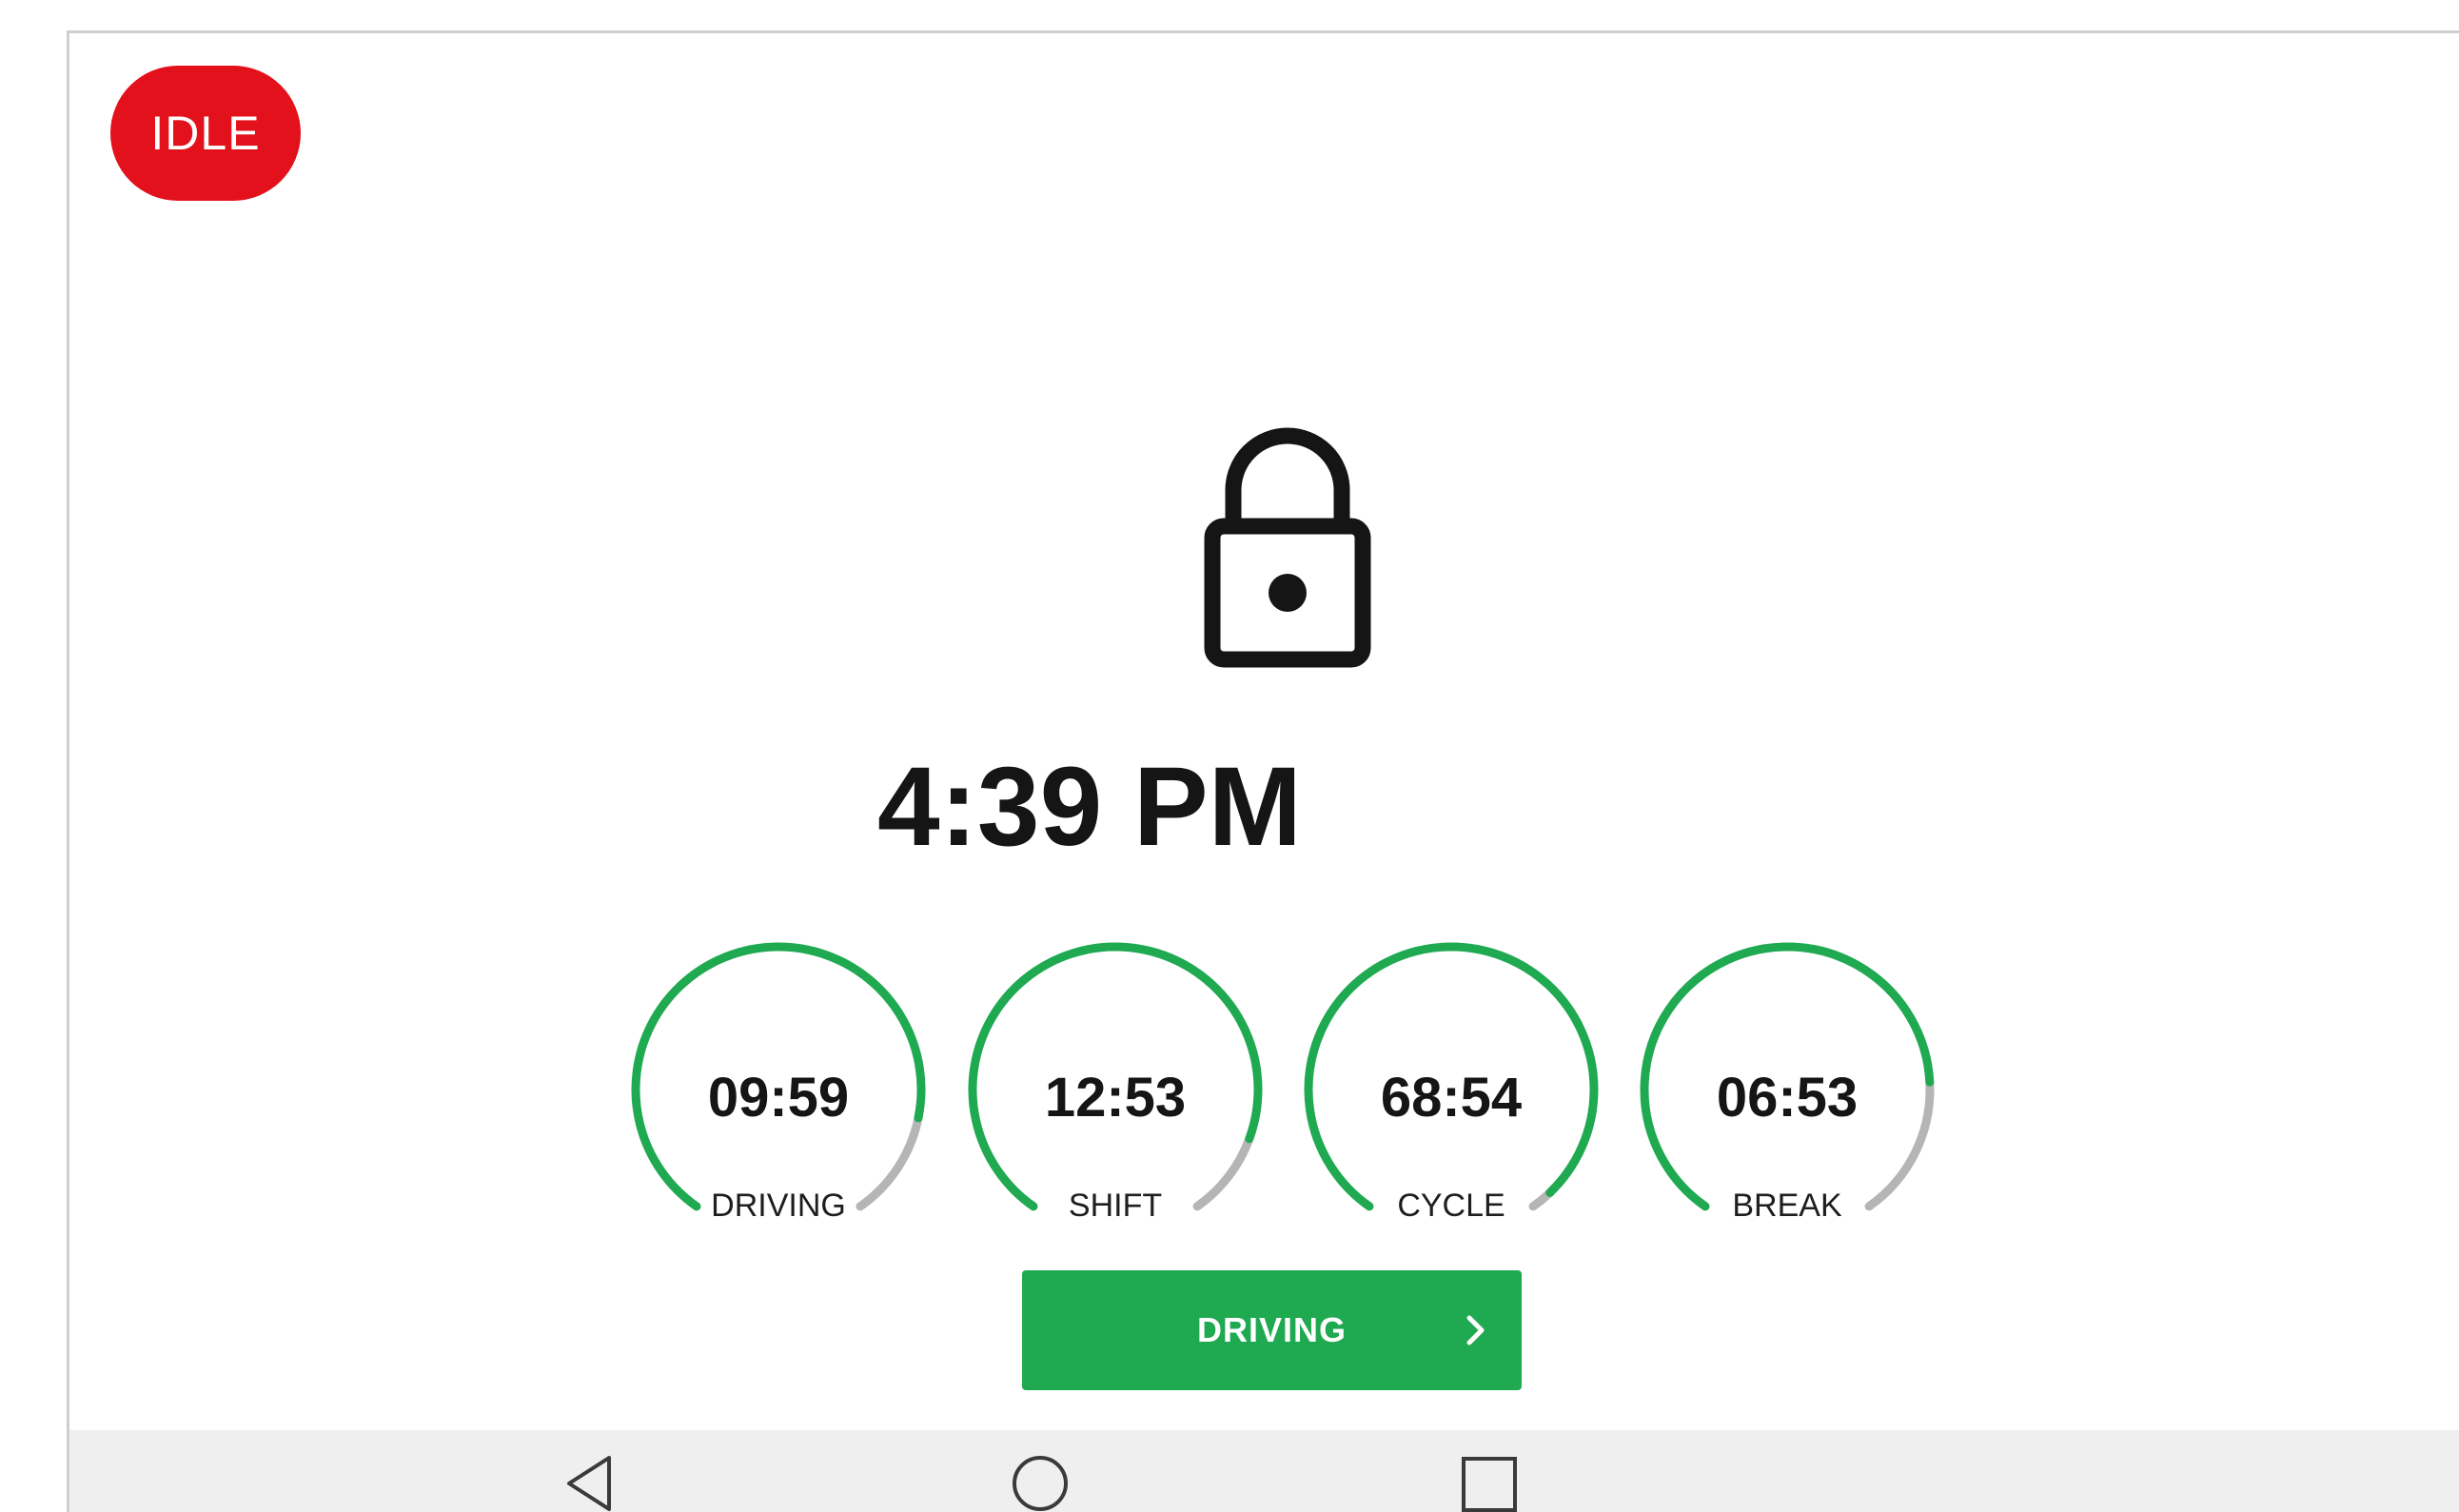 Image resolution: width=2459 pixels, height=1512 pixels. I want to click on home-button, so click(1040, 1471).